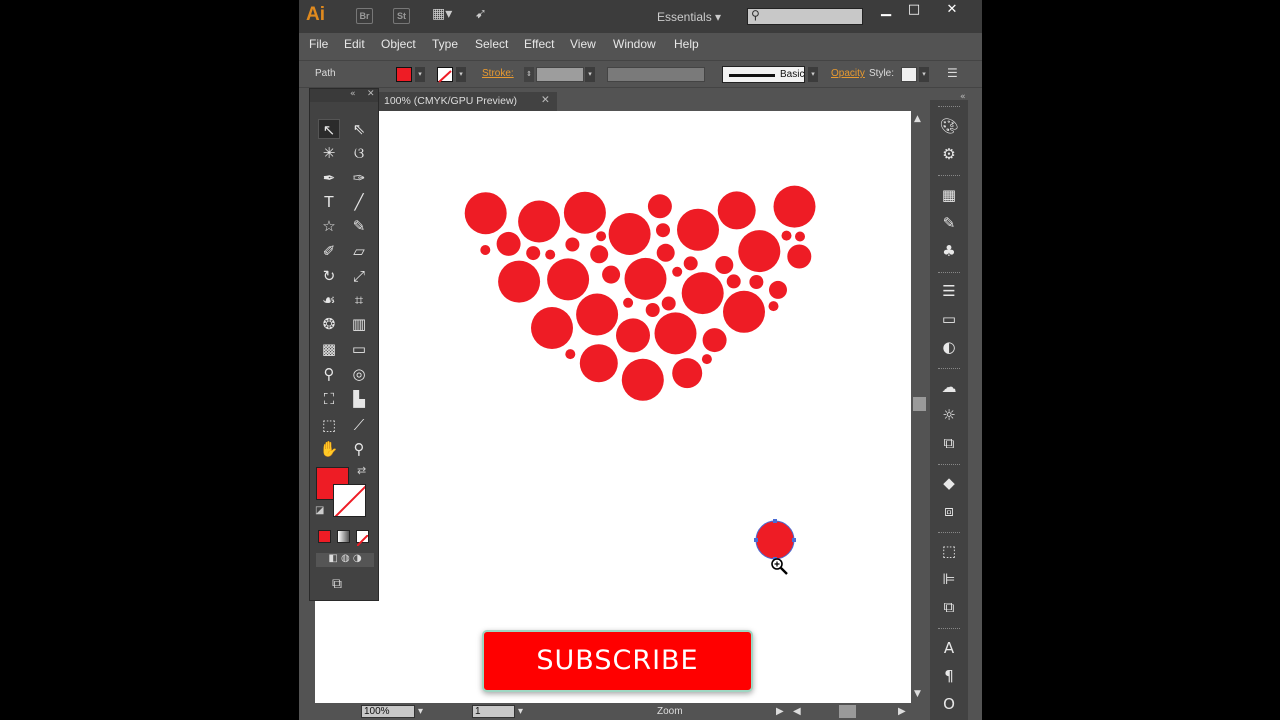 The image size is (1280, 720). Describe the element at coordinates (949, 319) in the screenshot. I see `gradient-panel-icon: ▭` at that location.